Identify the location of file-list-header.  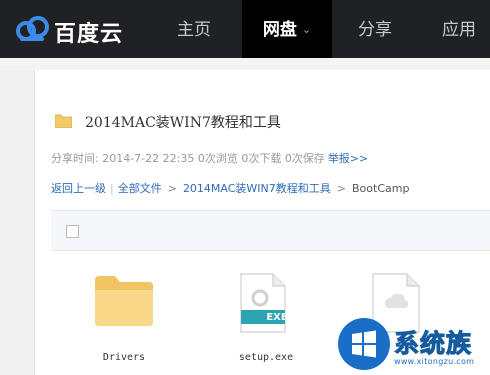
(270, 230).